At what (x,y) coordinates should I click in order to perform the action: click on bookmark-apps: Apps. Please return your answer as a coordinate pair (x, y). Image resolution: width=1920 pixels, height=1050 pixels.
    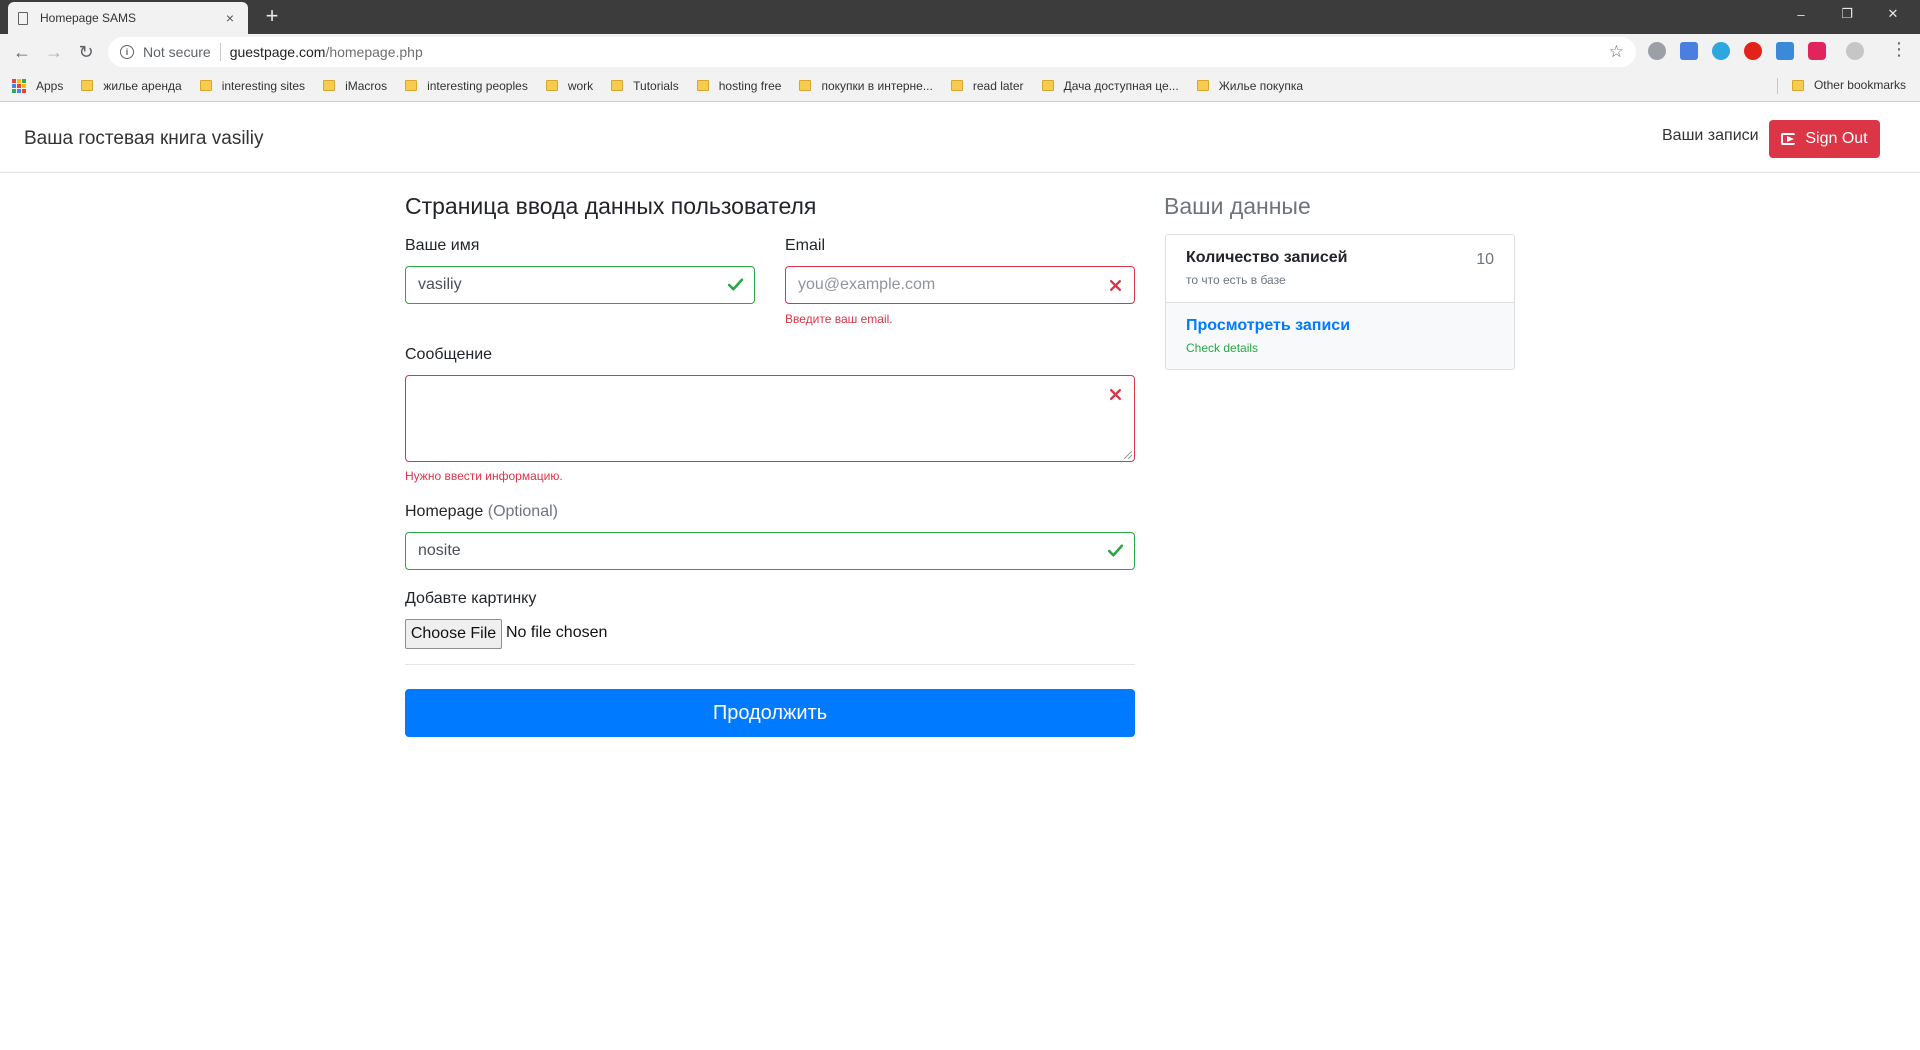
    Looking at the image, I should click on (38, 85).